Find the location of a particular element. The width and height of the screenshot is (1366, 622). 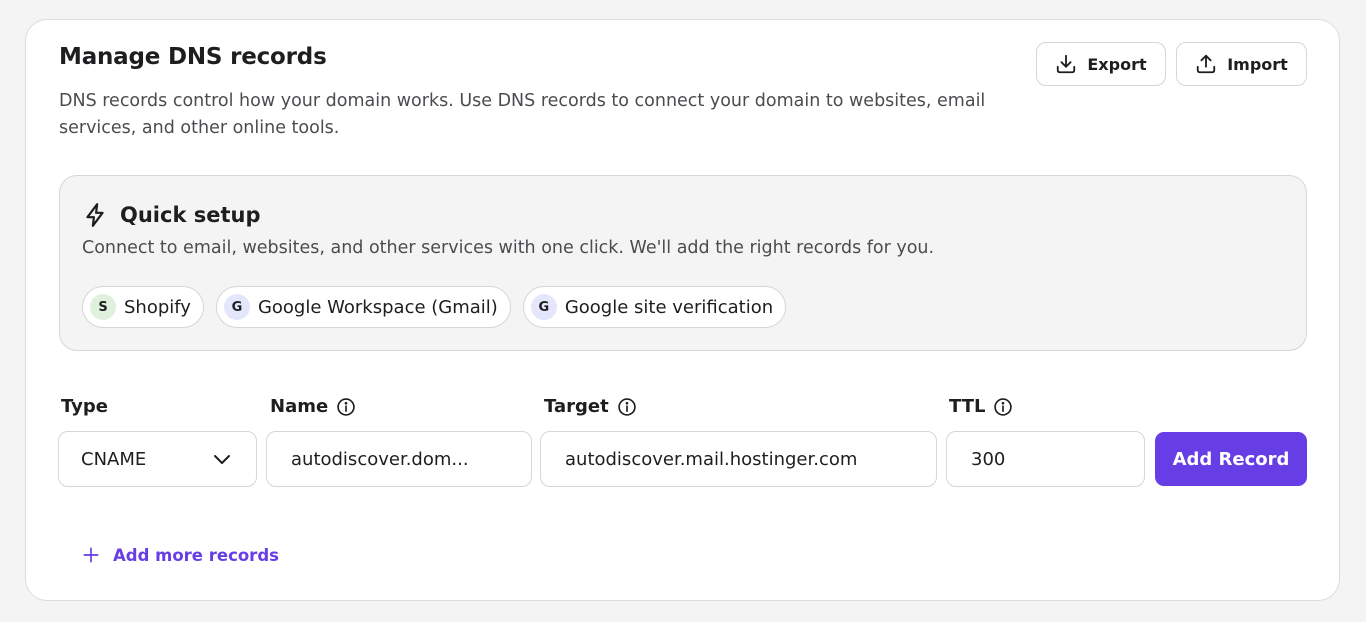

target-label: Target is located at coordinates (590, 406).